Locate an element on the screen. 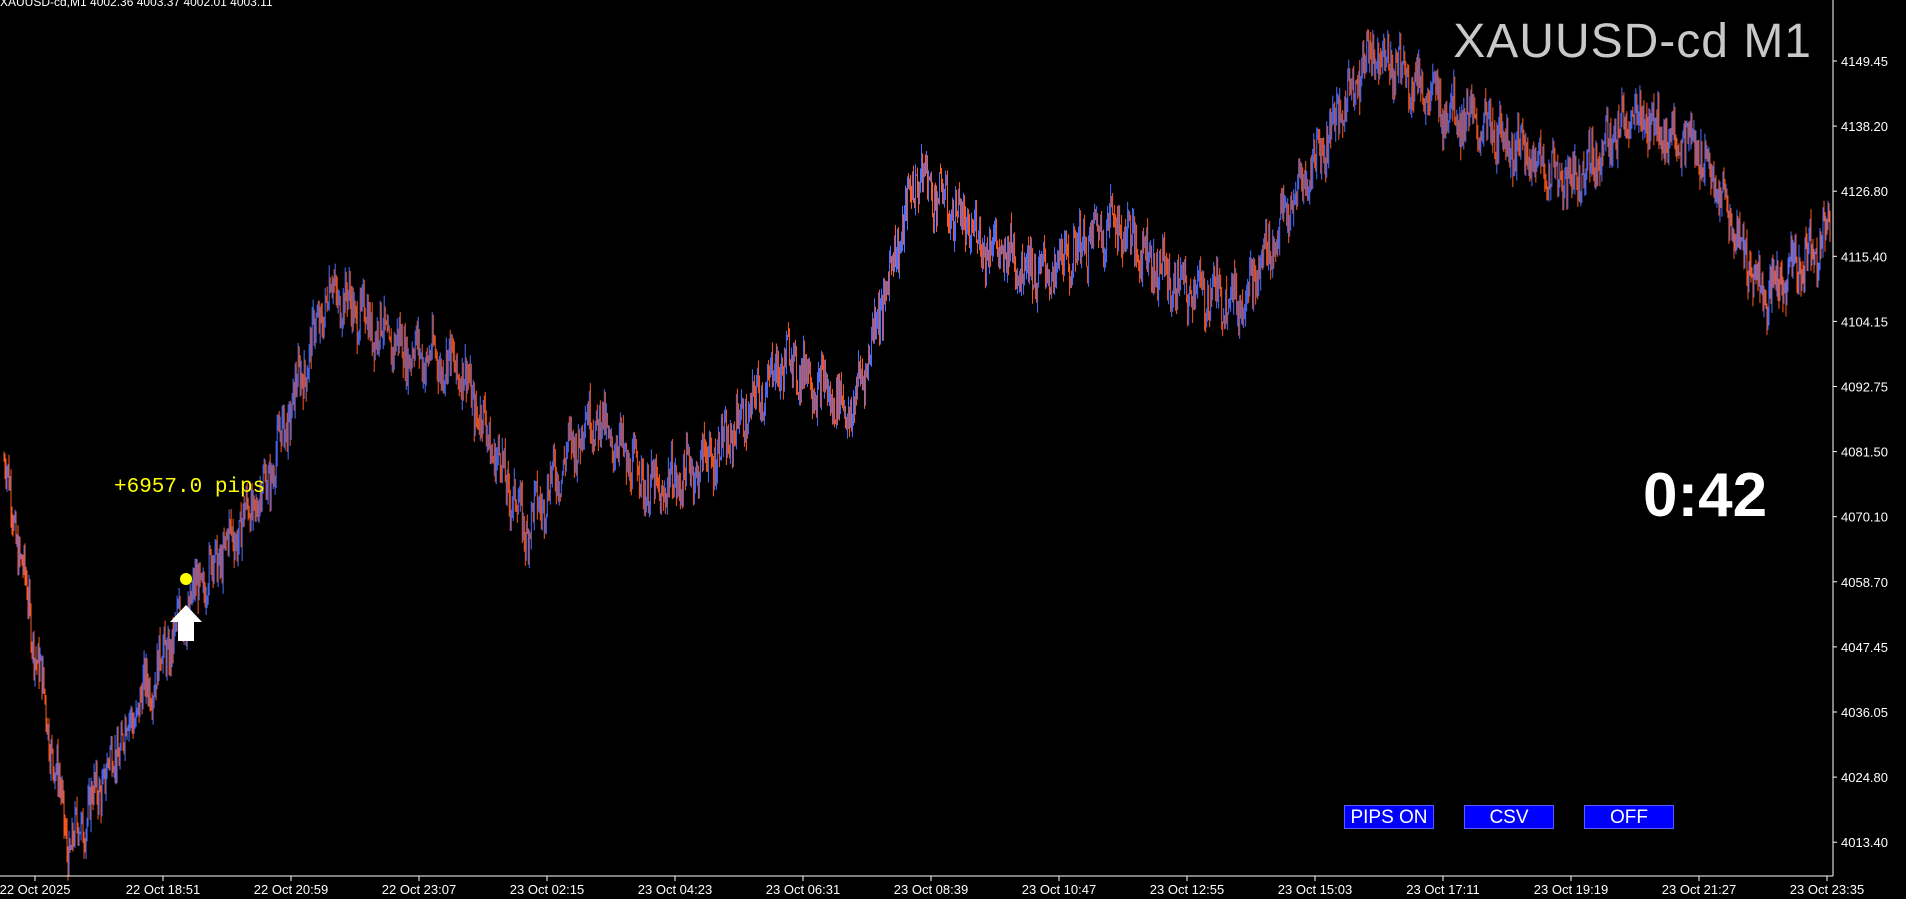 This screenshot has height=899, width=1906. price-tick-label: 4036.05 is located at coordinates (1864, 712).